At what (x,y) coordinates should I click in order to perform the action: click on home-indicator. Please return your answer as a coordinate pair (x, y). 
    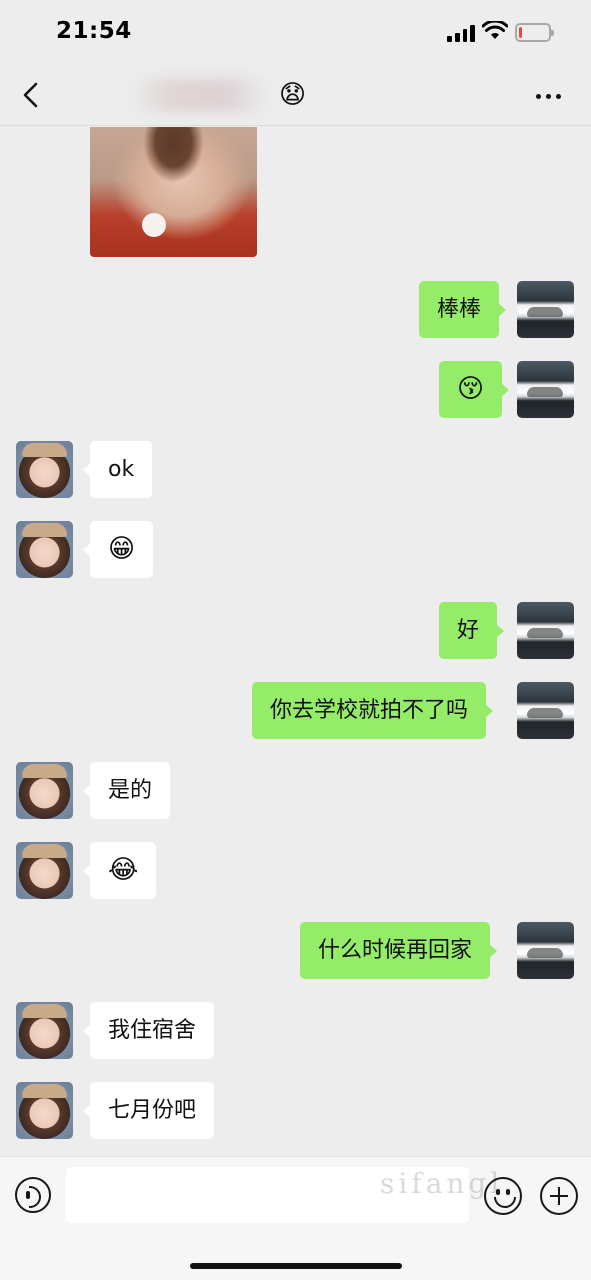
    Looking at the image, I should click on (296, 1266).